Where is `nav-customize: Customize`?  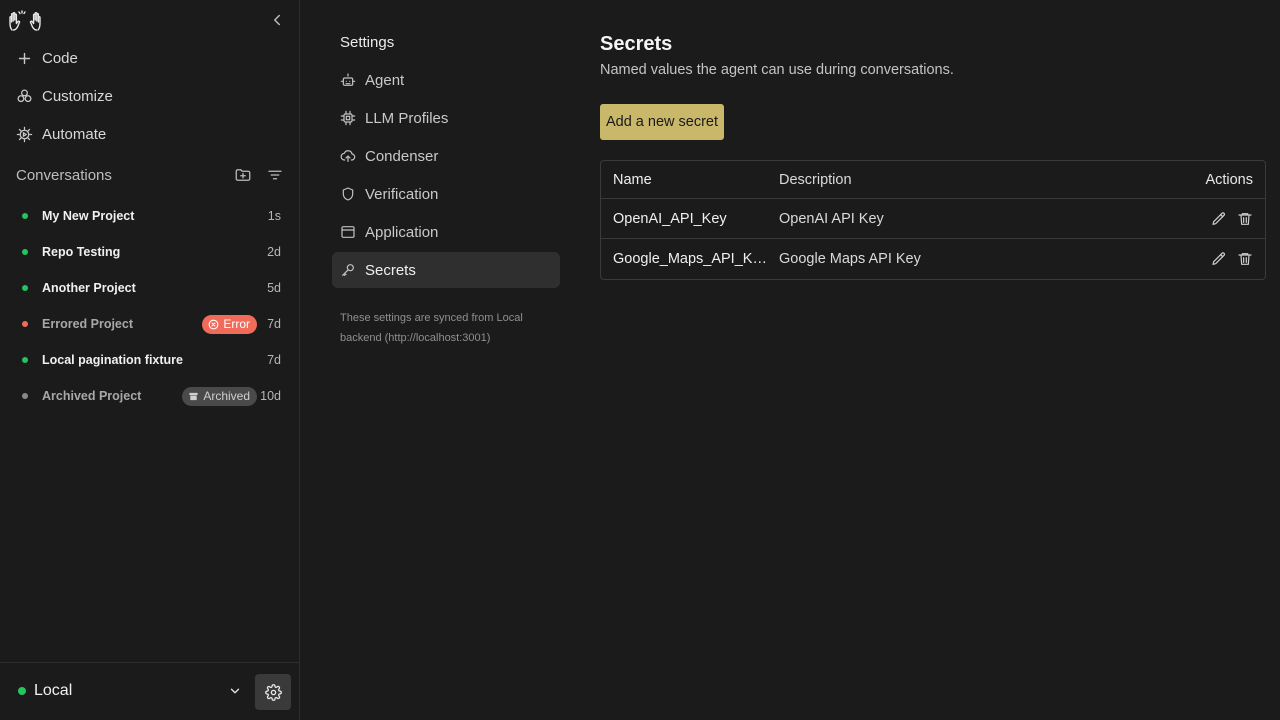 nav-customize: Customize is located at coordinates (64, 96).